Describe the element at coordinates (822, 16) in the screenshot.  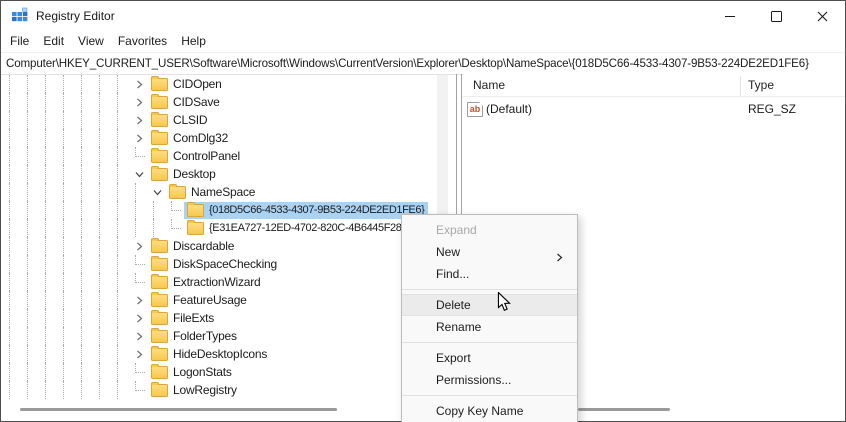
I see `close-button` at that location.